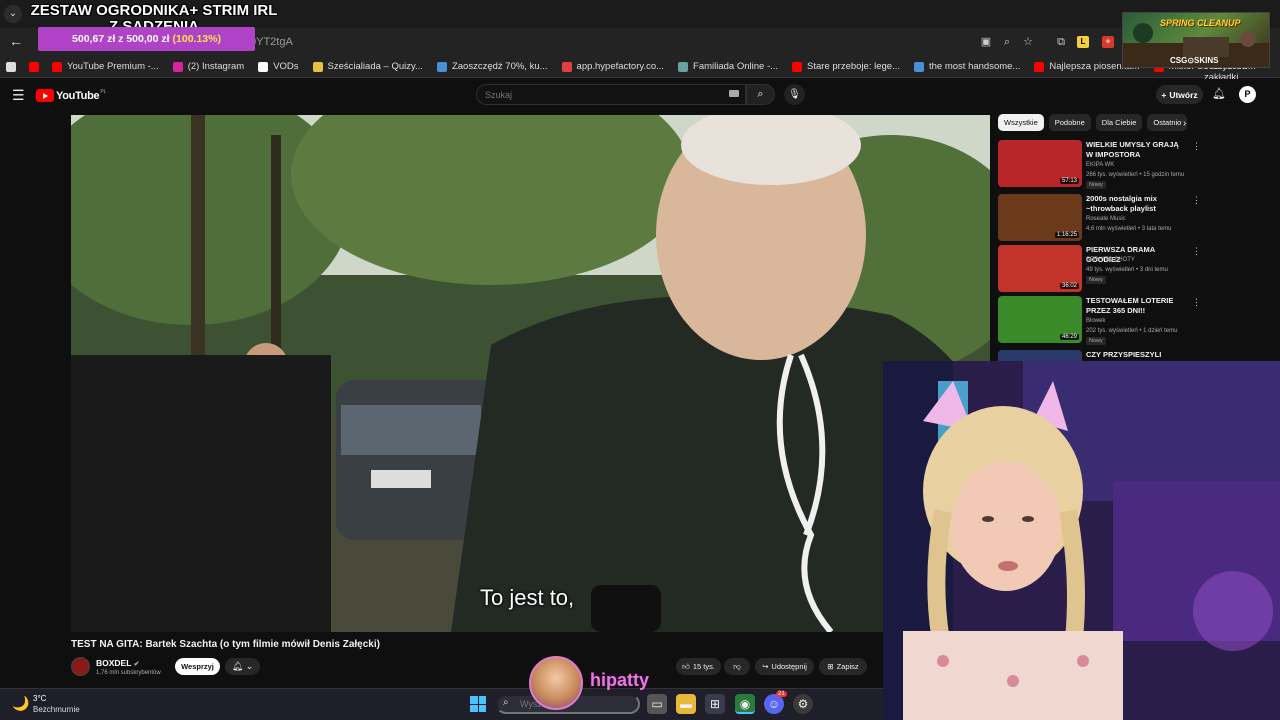  Describe the element at coordinates (478, 704) in the screenshot. I see `windows-start-icon` at that location.